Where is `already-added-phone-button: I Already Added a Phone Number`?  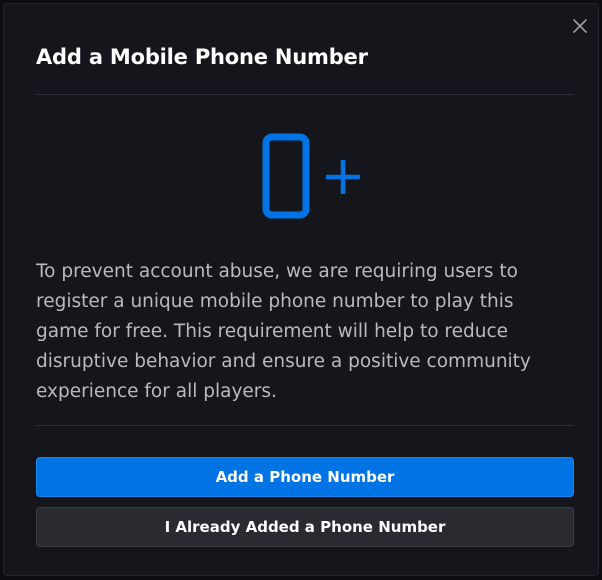
already-added-phone-button: I Already Added a Phone Number is located at coordinates (305, 527).